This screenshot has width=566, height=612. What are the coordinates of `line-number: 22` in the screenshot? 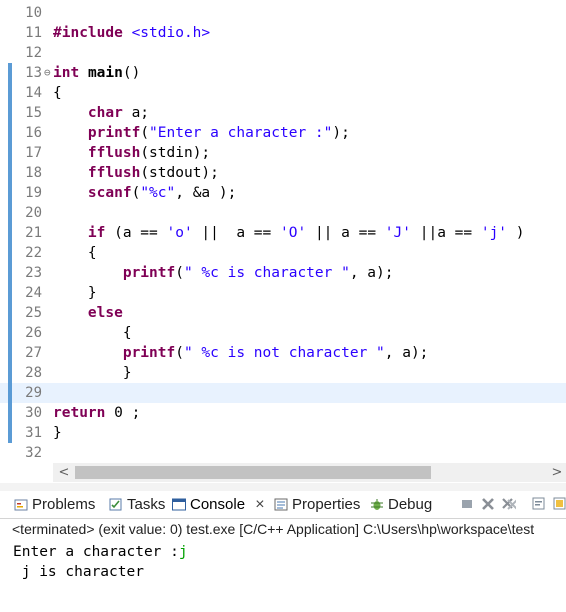 It's located at (33, 253).